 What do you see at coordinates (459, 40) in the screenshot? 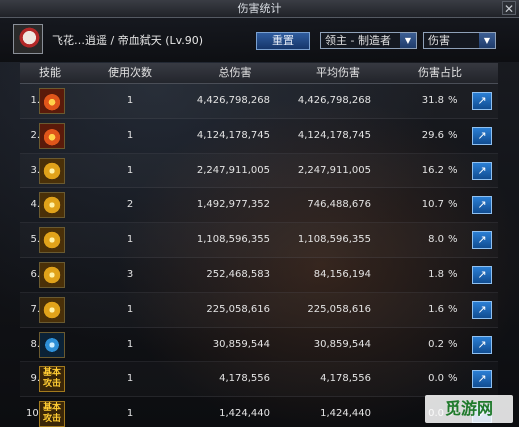
I see `metric-select: 伤害 ▼` at bounding box center [459, 40].